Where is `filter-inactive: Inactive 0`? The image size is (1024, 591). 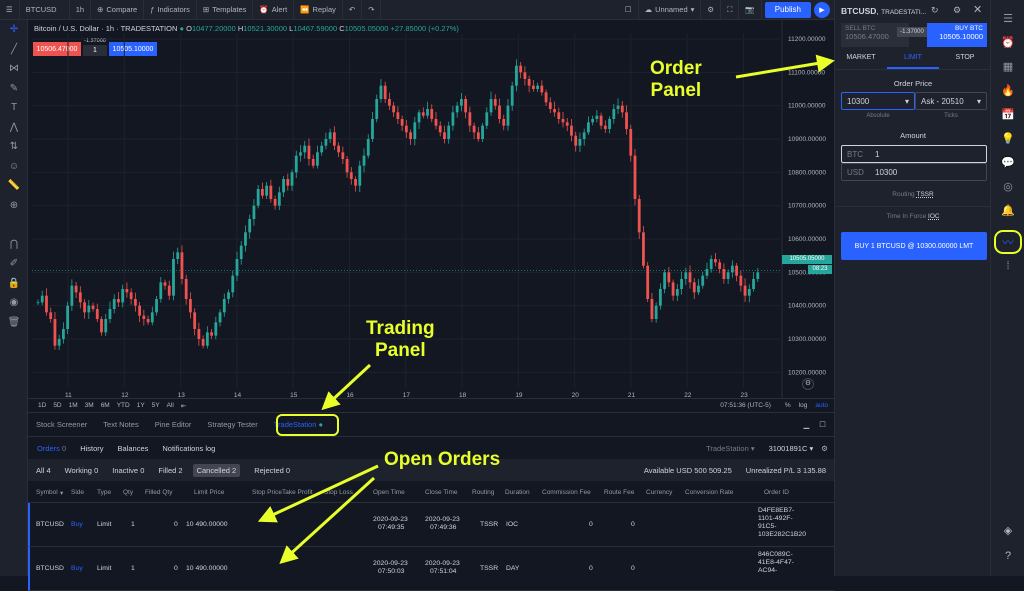 filter-inactive: Inactive 0 is located at coordinates (128, 470).